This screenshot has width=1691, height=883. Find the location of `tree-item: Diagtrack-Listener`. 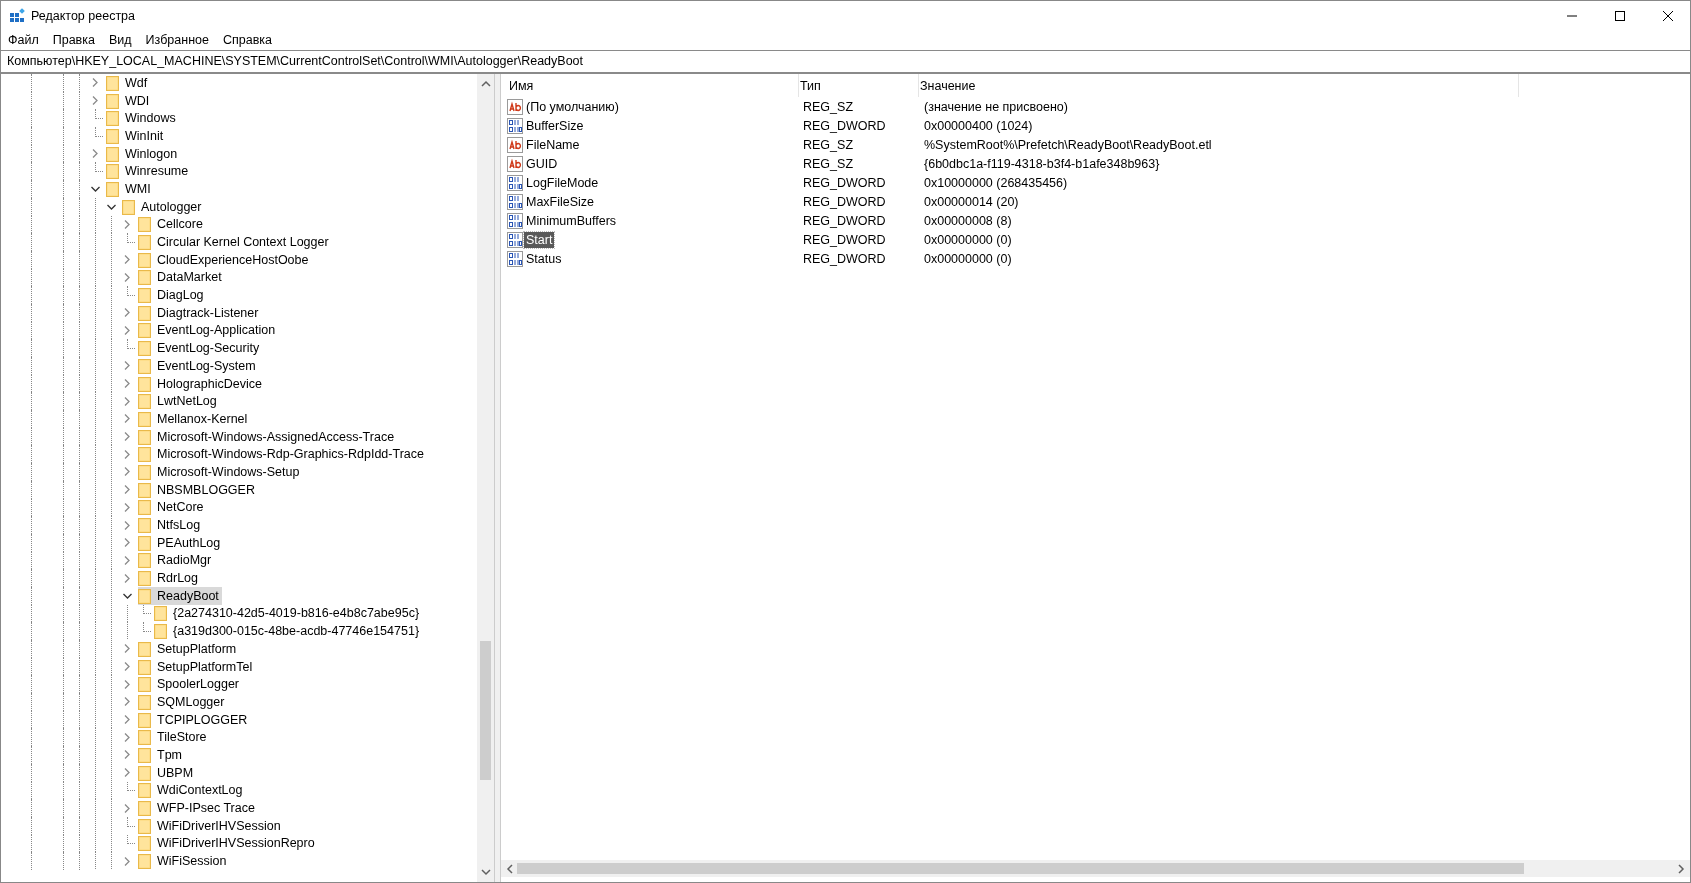

tree-item: Diagtrack-Listener is located at coordinates (200, 312).